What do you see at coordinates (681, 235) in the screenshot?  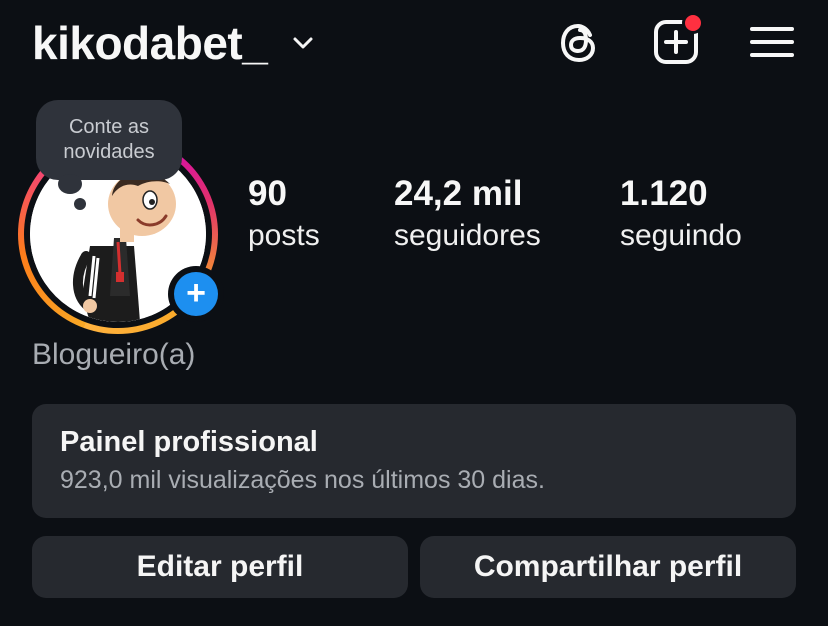 I see `following-label: seguindo` at bounding box center [681, 235].